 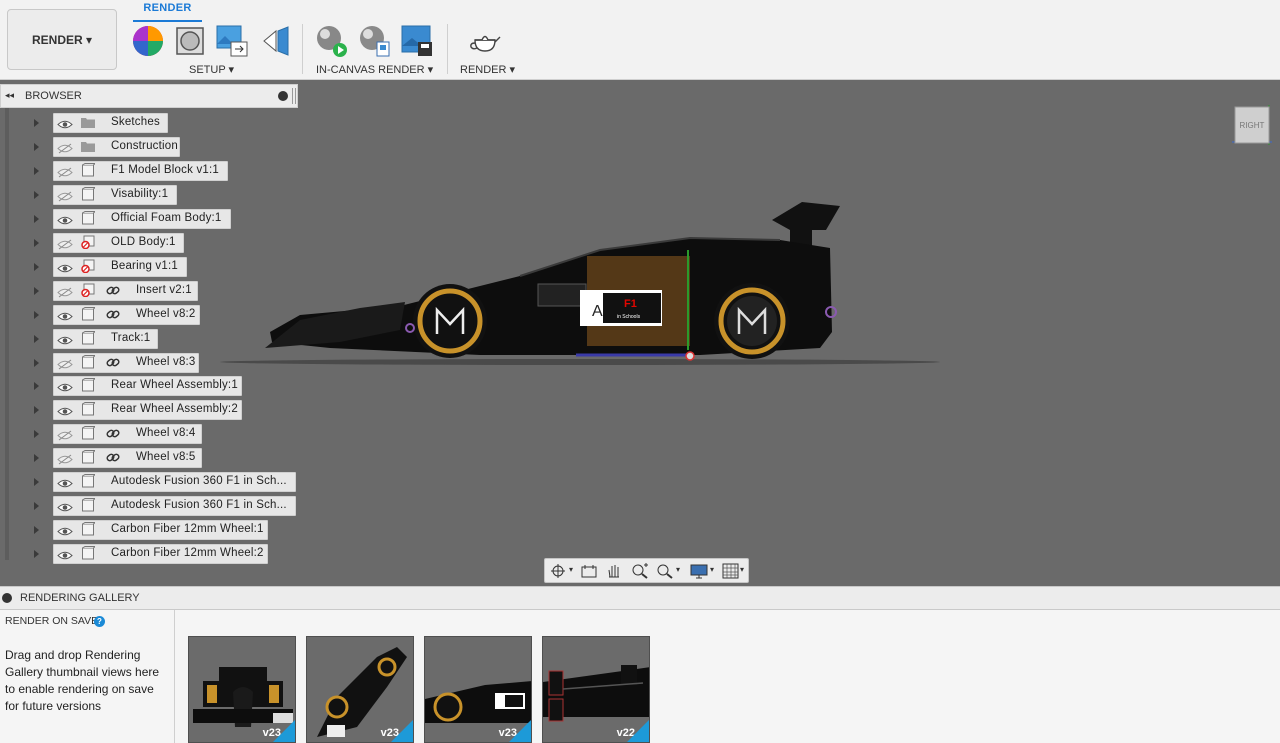 What do you see at coordinates (742, 569) in the screenshot?
I see `grid-dropdown-icon: ▾` at bounding box center [742, 569].